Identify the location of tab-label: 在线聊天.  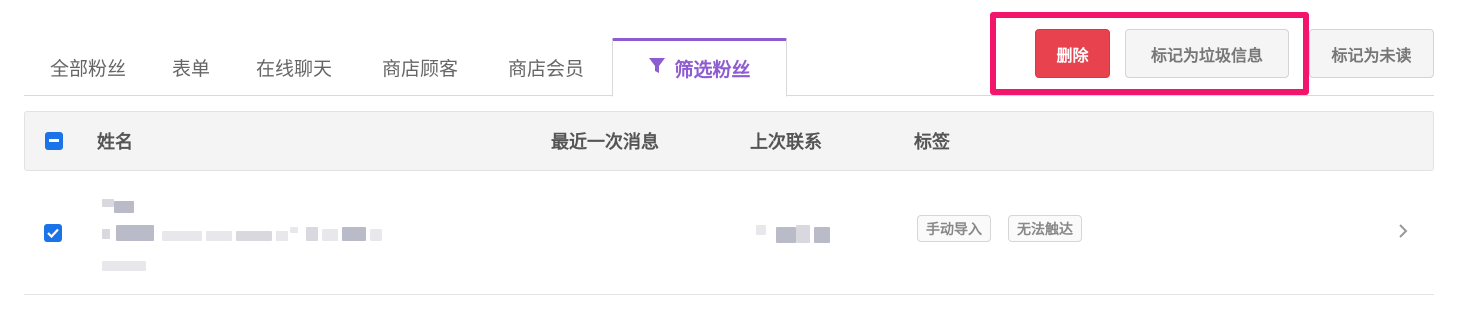
(293, 68).